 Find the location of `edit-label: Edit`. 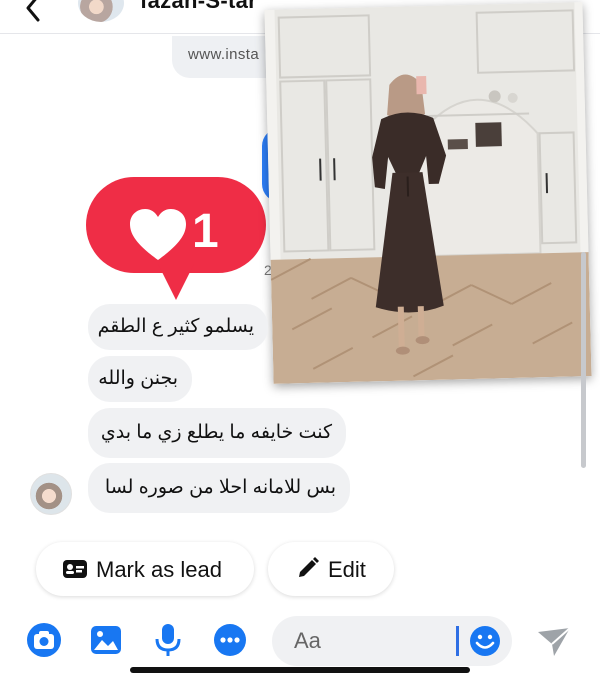

edit-label: Edit is located at coordinates (347, 570).